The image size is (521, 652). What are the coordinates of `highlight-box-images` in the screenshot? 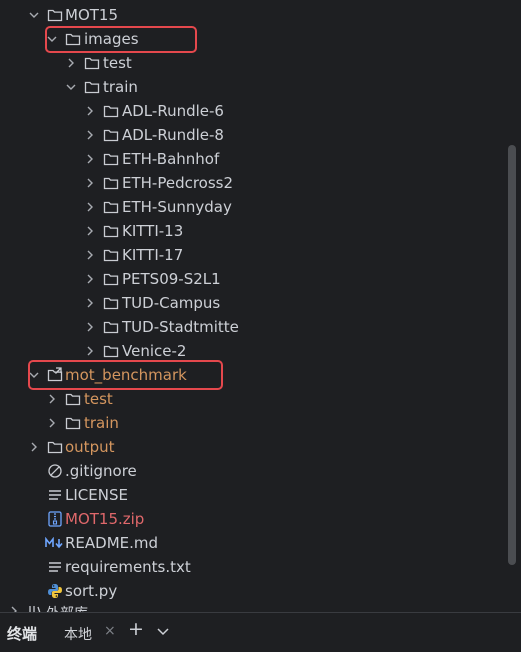 It's located at (121, 39).